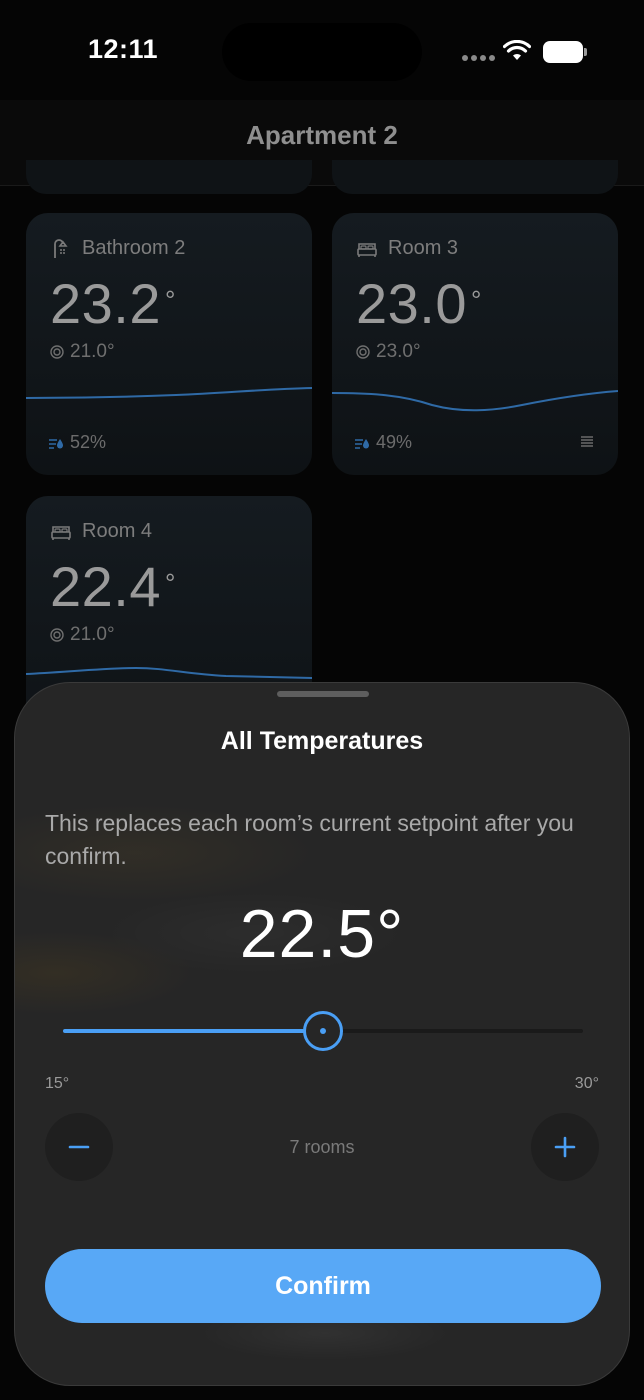  I want to click on room-temperature: 23.2 °, so click(113, 303).